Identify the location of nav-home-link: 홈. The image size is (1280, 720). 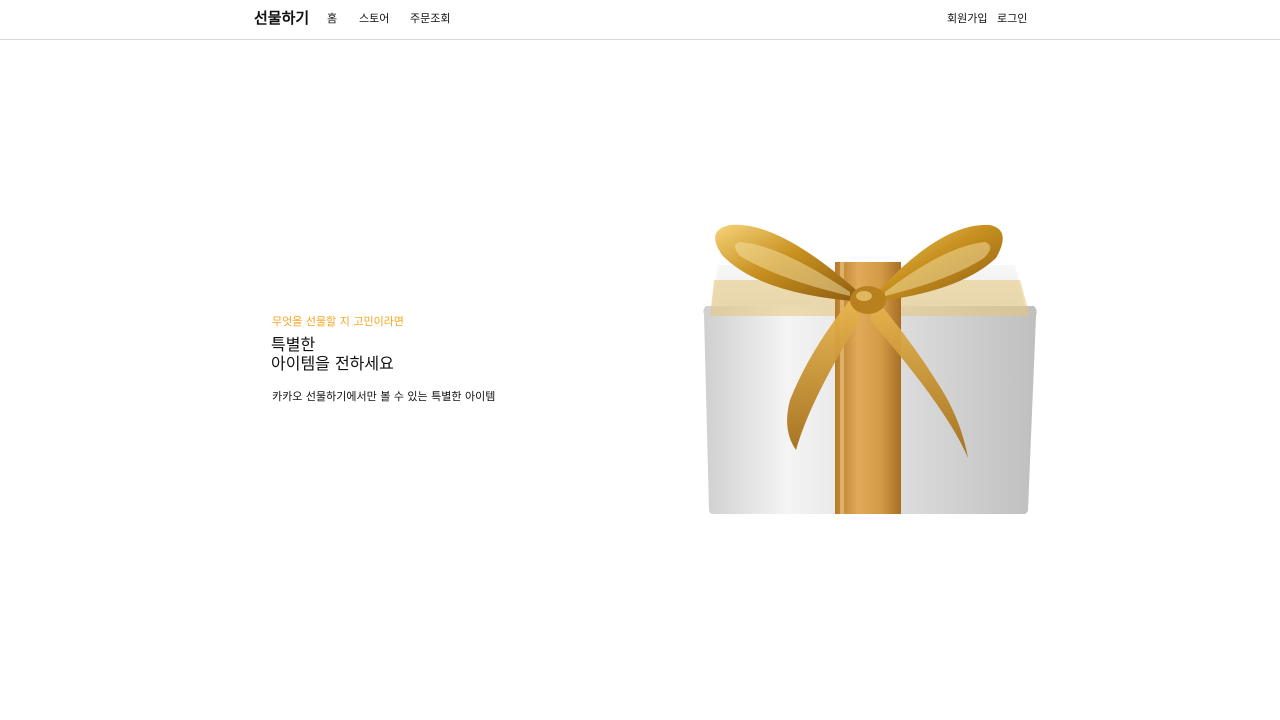
(332, 18).